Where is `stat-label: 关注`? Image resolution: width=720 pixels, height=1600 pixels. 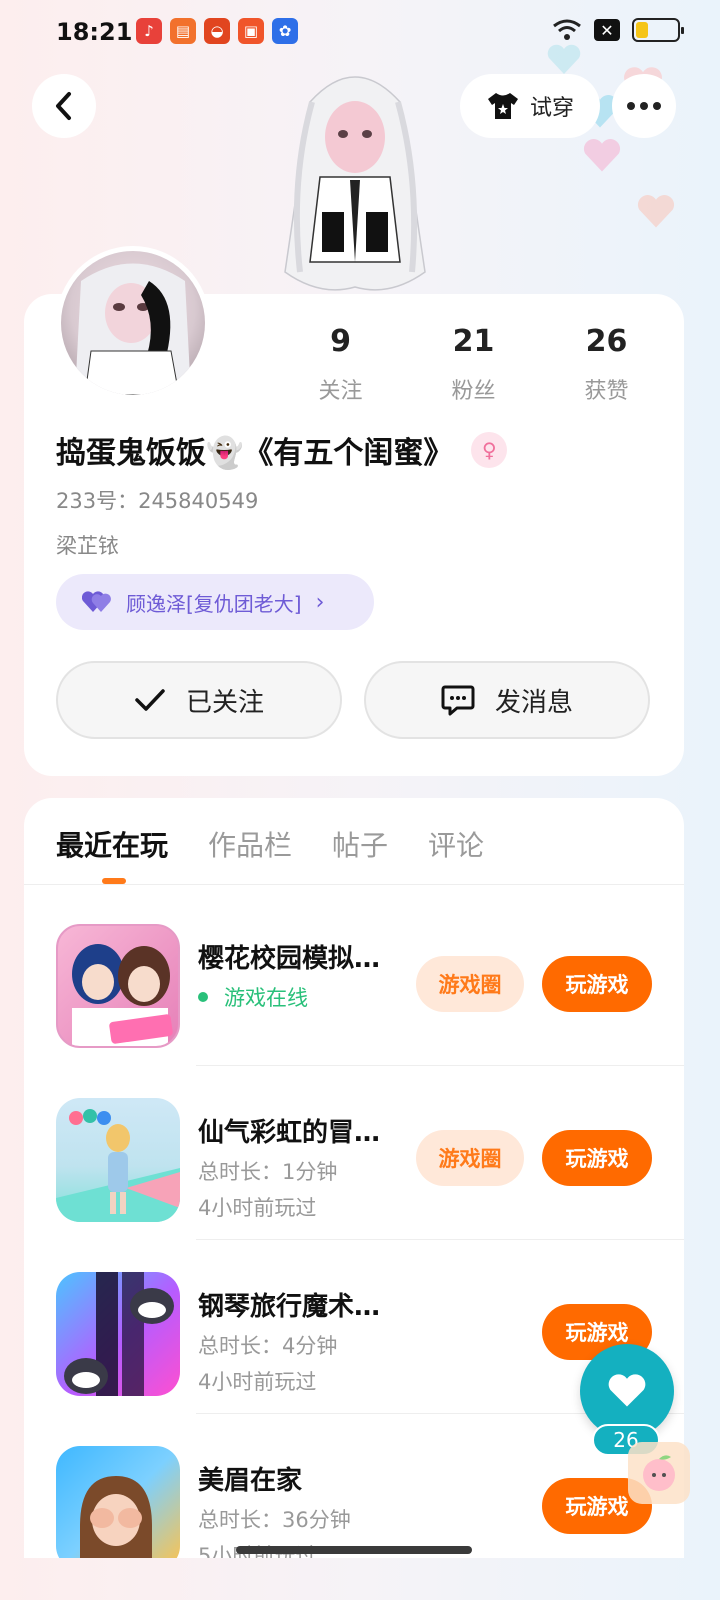
stat-label: 关注 is located at coordinates (340, 391).